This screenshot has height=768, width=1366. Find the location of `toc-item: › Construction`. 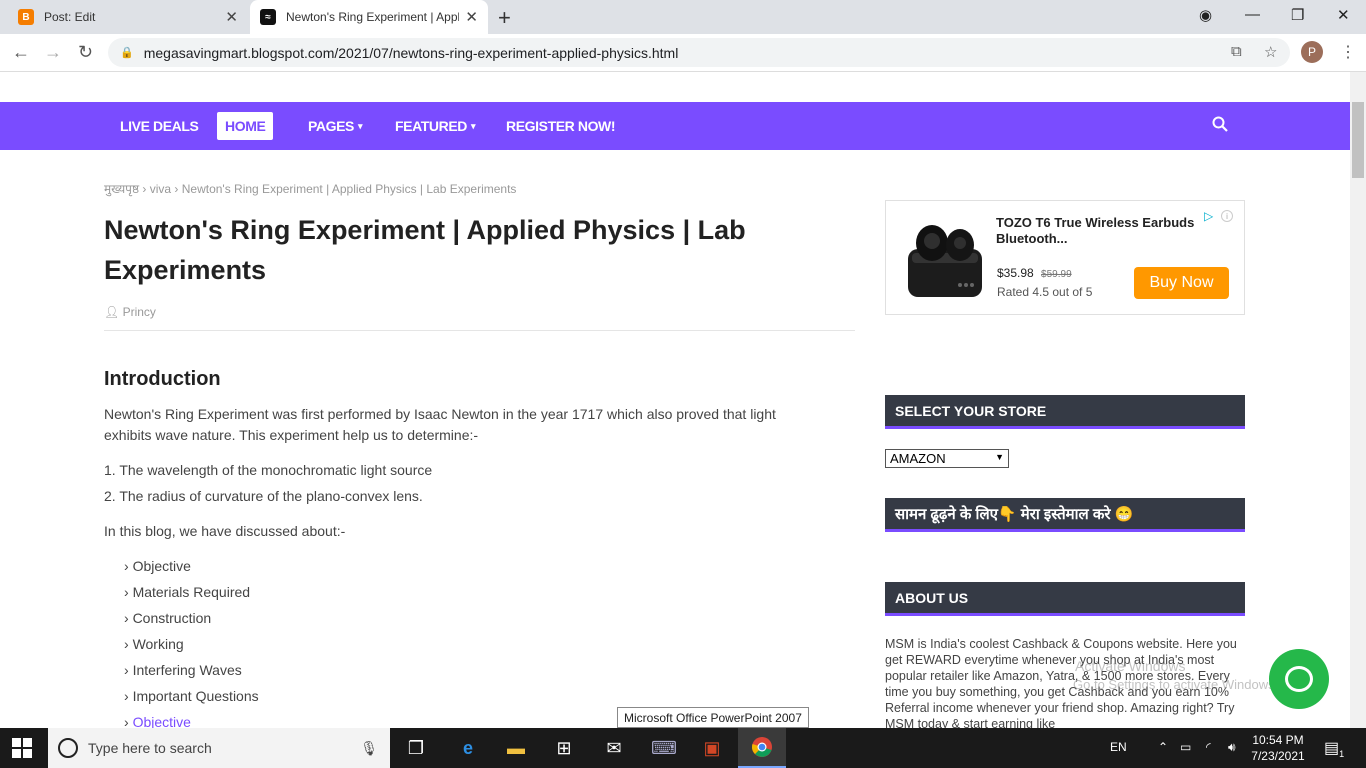

toc-item: › Construction is located at coordinates (168, 618).